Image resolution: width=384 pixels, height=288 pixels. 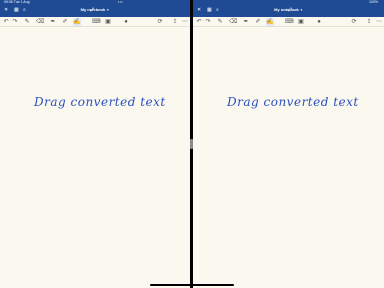 I want to click on notebook-title: My notebook, so click(x=286, y=9).